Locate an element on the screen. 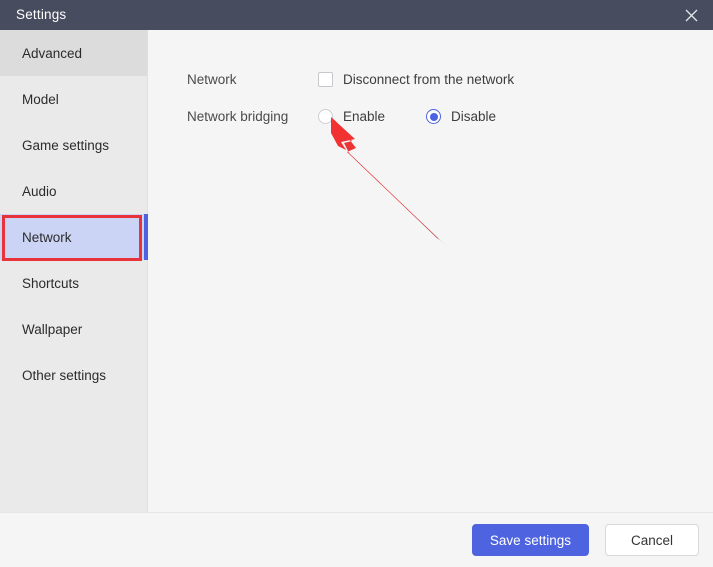 The width and height of the screenshot is (713, 567). dialog-footer: Save settings Cancel is located at coordinates (356, 539).